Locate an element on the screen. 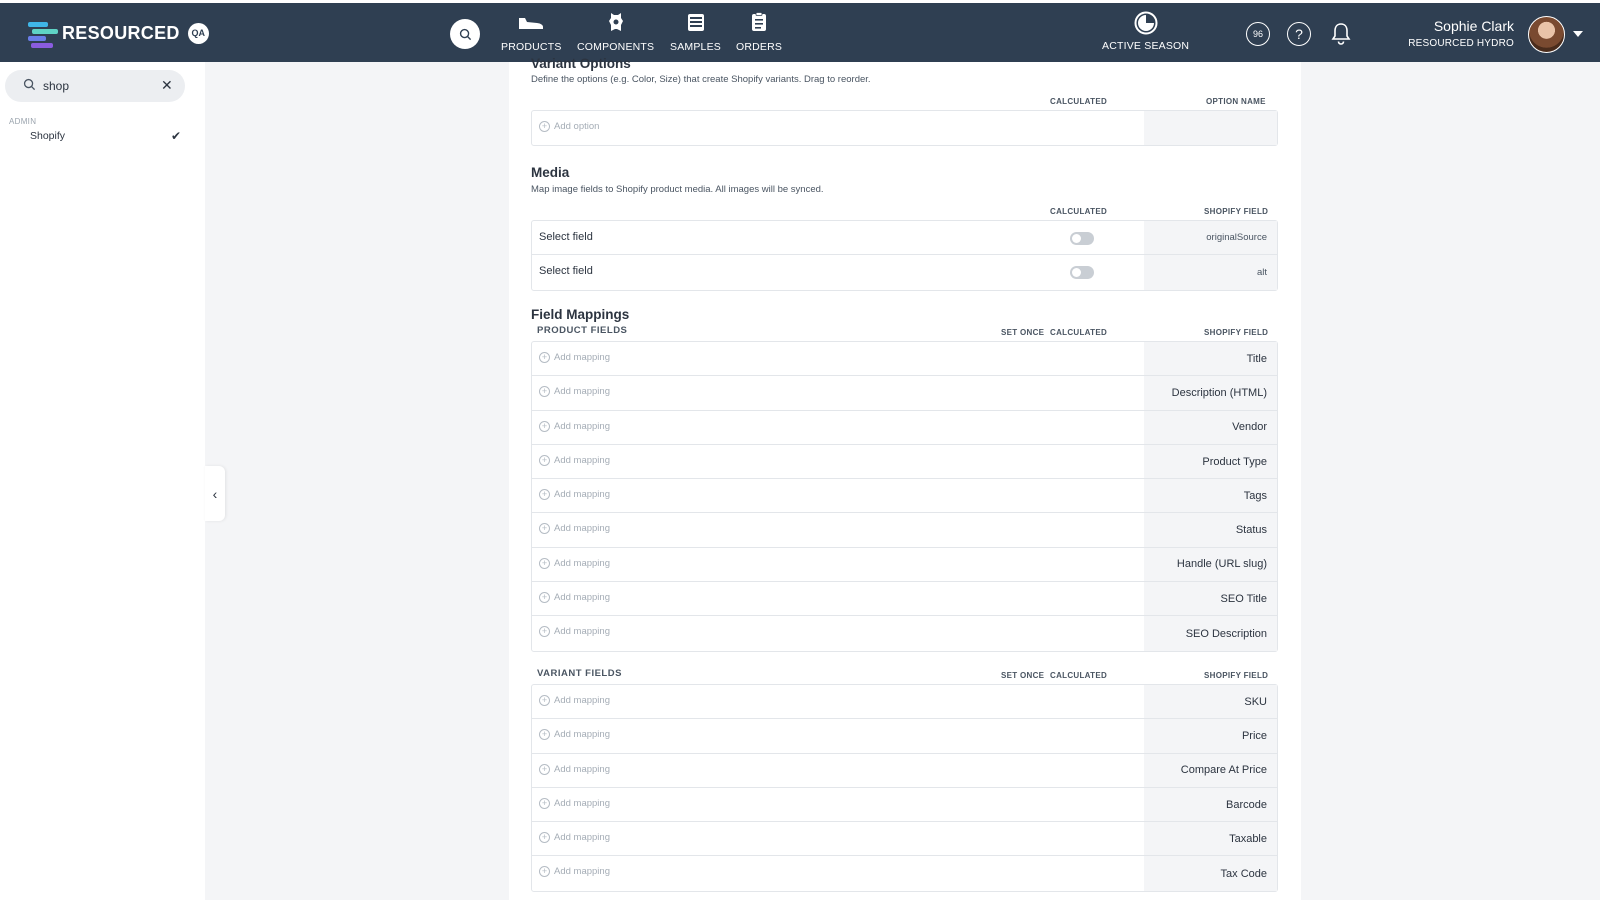  sidebar-search-input is located at coordinates (98, 86).